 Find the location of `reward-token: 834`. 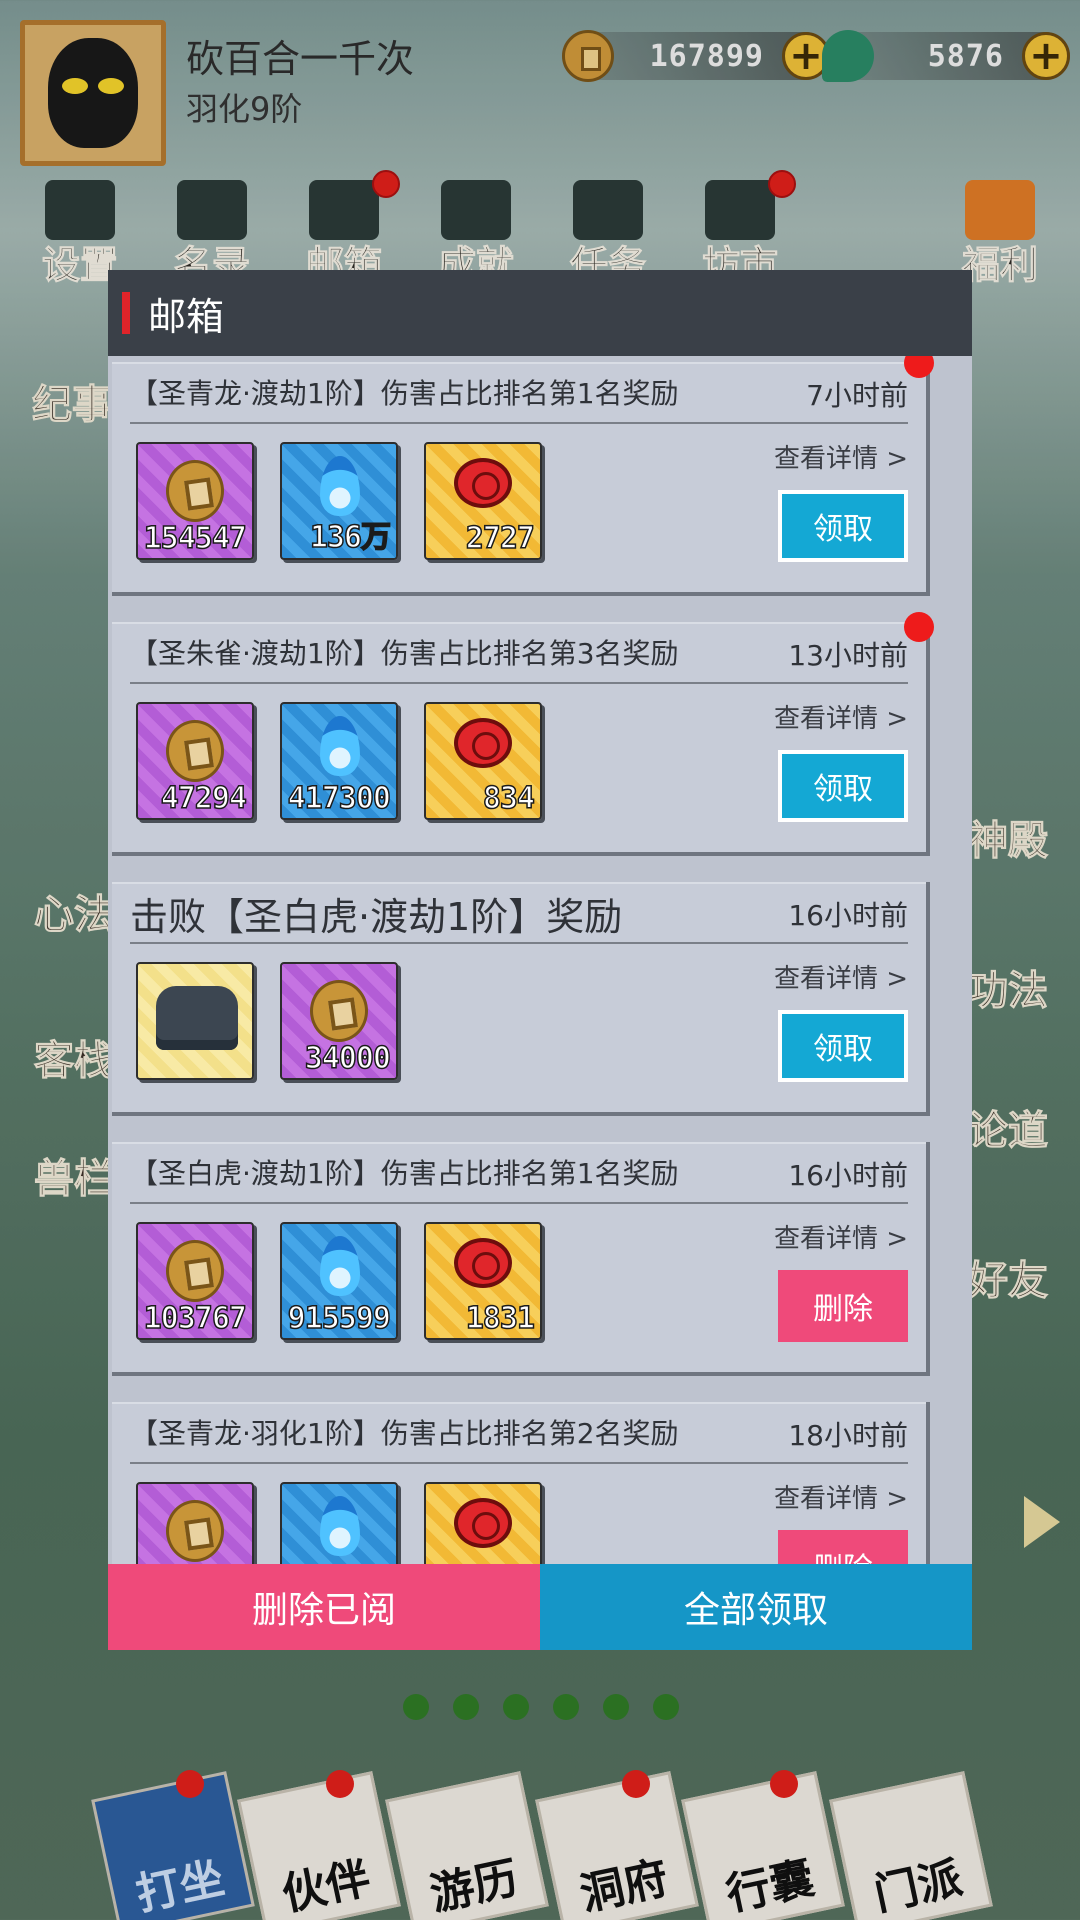

reward-token: 834 is located at coordinates (483, 761).